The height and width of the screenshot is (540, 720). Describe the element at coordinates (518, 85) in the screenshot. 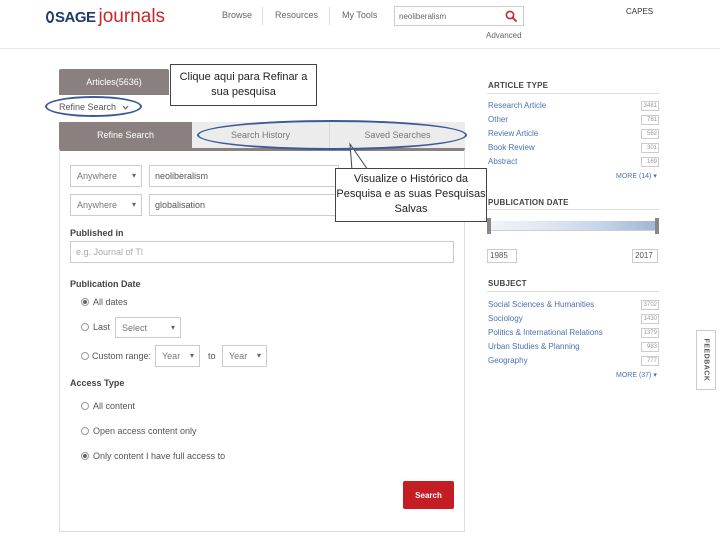

I see `article-type-title: ARTICLE TYPE` at that location.